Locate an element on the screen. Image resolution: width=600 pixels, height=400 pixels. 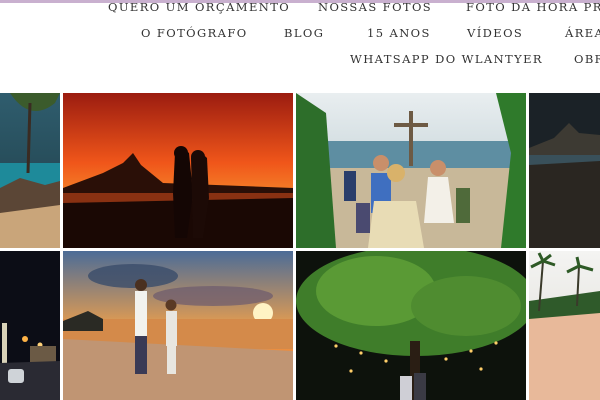
nav-quero-orcamento: QUERO UM ORÇAMENTO is located at coordinates (199, 7).